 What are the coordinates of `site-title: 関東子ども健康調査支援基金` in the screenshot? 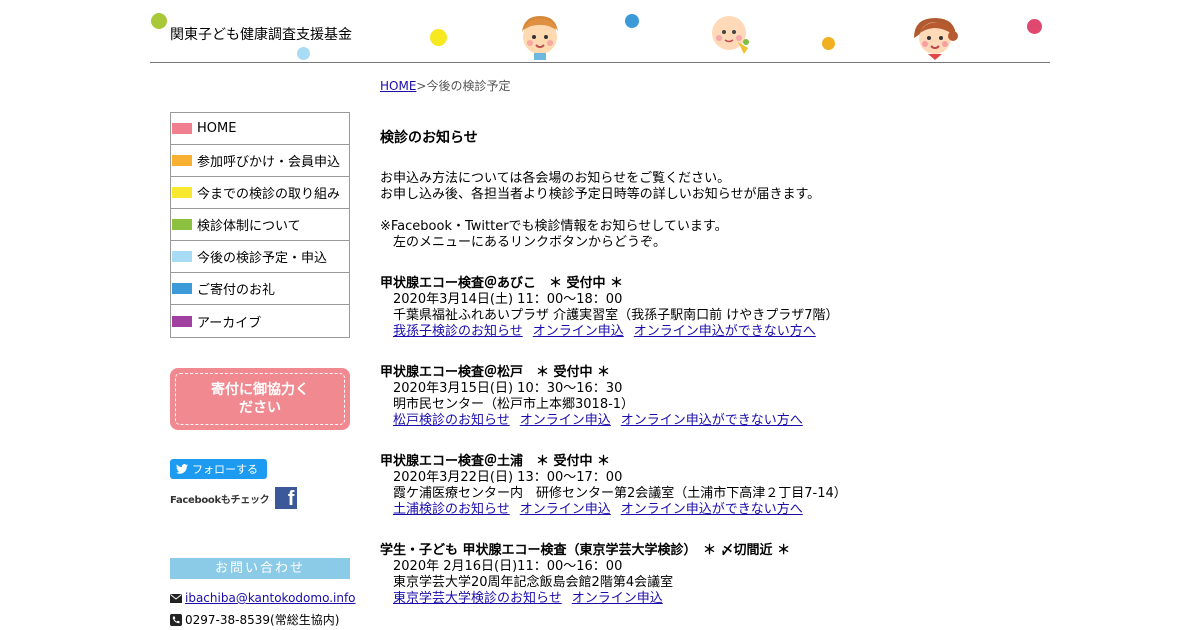 It's located at (261, 34).